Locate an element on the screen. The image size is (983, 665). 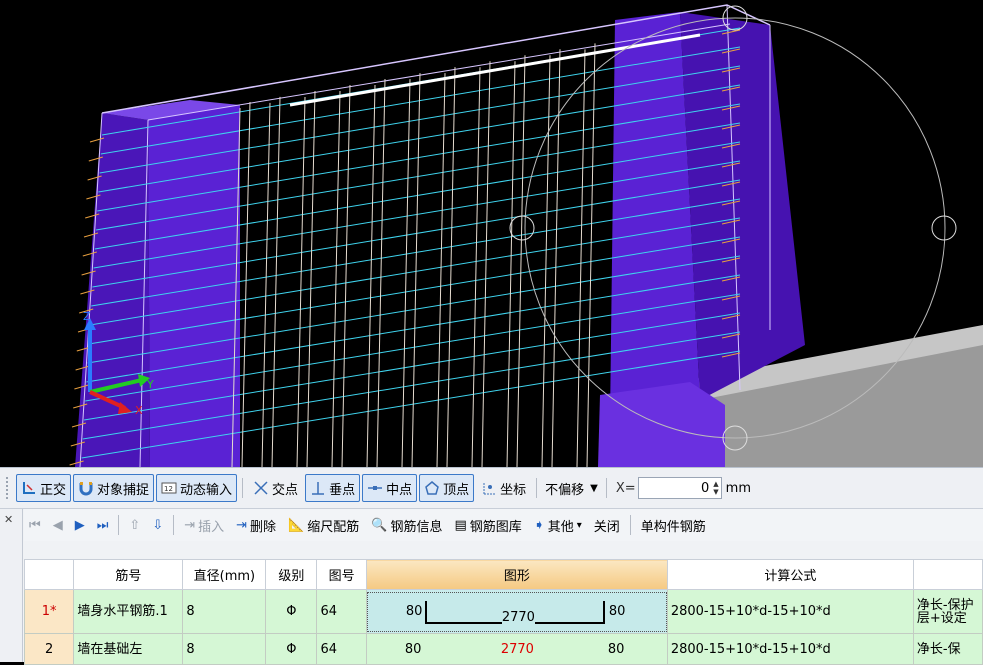
close-panel-icon: ✕ is located at coordinates (8, 519).